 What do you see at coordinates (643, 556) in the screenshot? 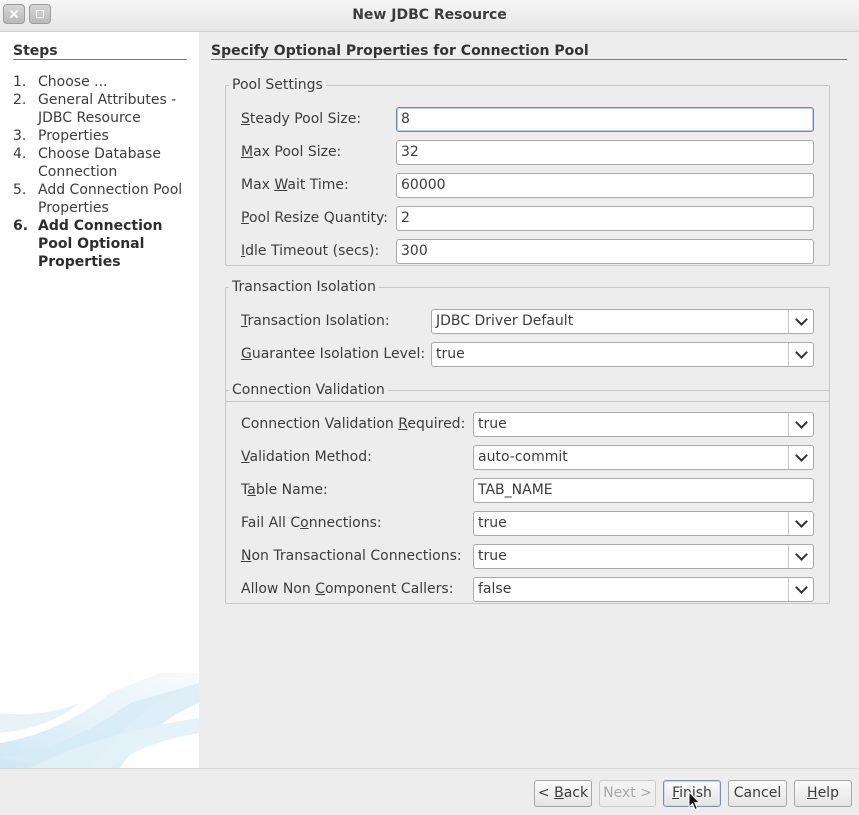
I see `non-transactional-connections-combo: true` at bounding box center [643, 556].